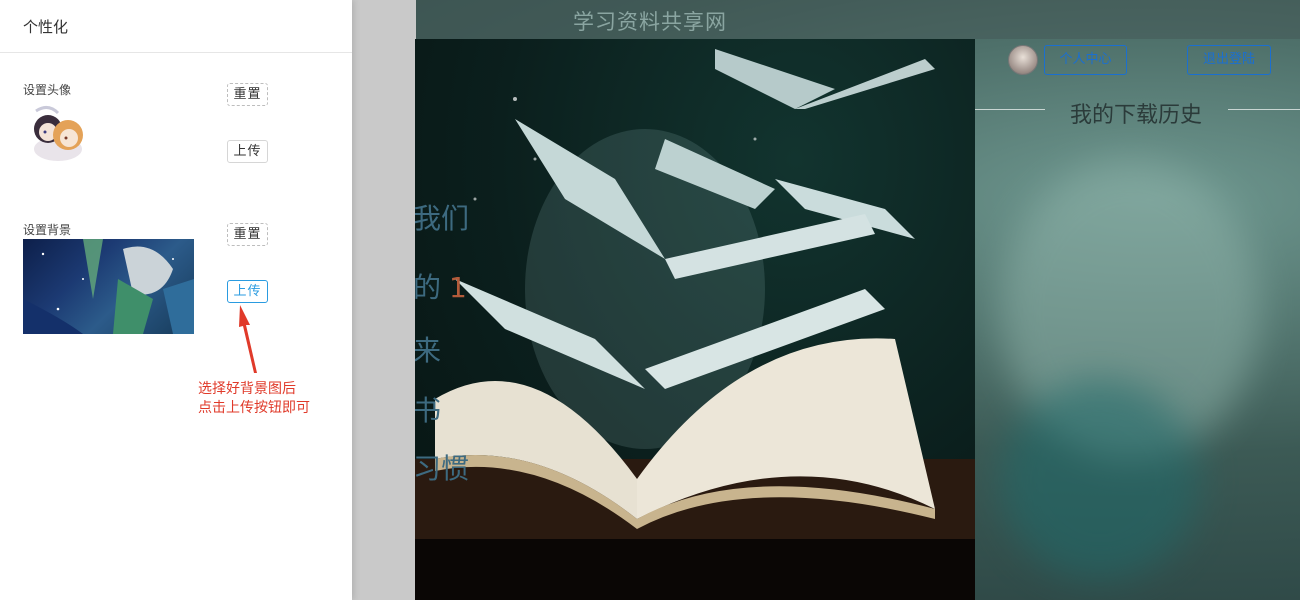  What do you see at coordinates (1085, 60) in the screenshot?
I see `personal-center-button: 个人中心` at bounding box center [1085, 60].